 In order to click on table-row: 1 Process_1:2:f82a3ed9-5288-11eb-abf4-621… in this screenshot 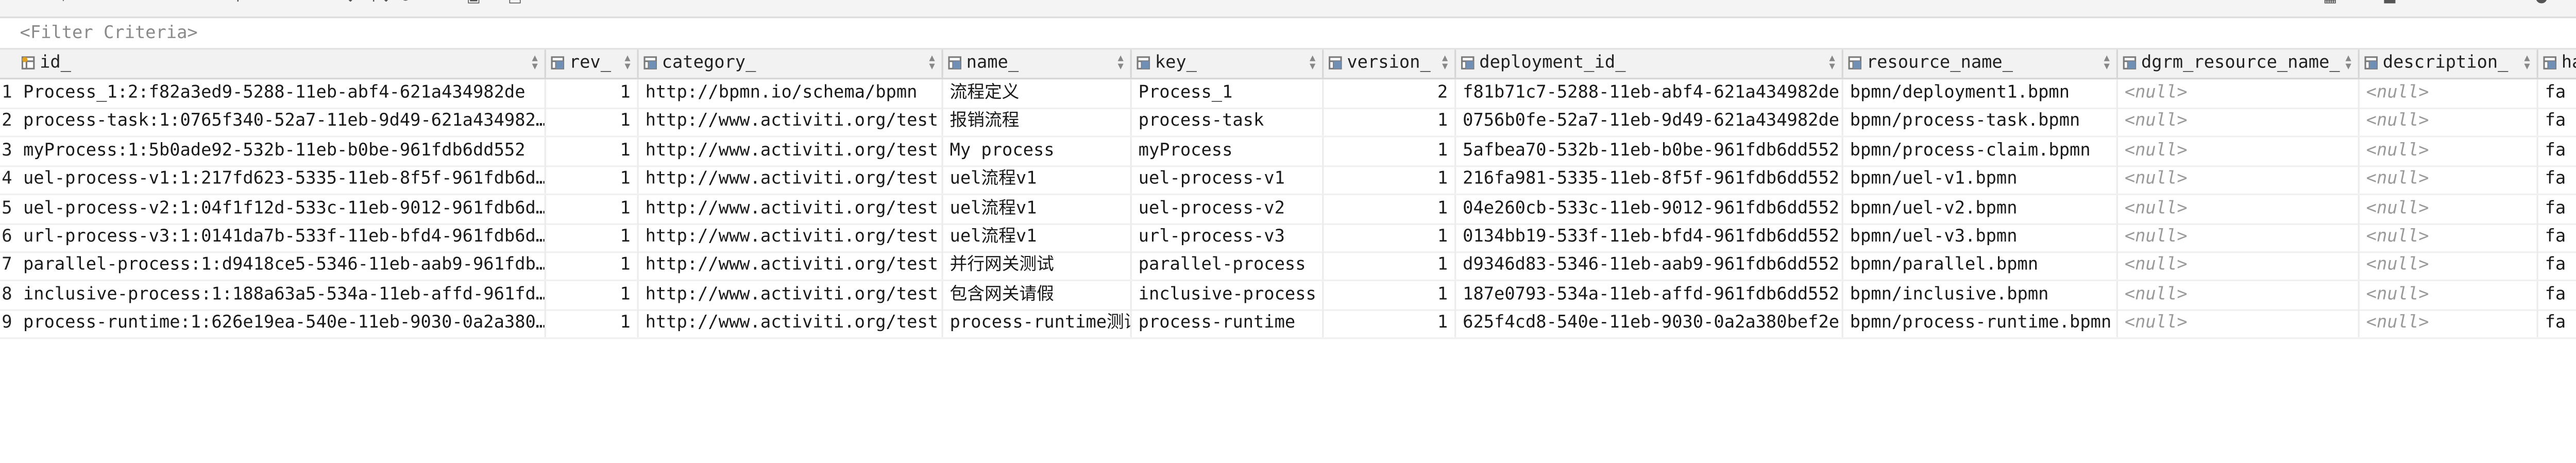, I will do `click(1288, 94)`.